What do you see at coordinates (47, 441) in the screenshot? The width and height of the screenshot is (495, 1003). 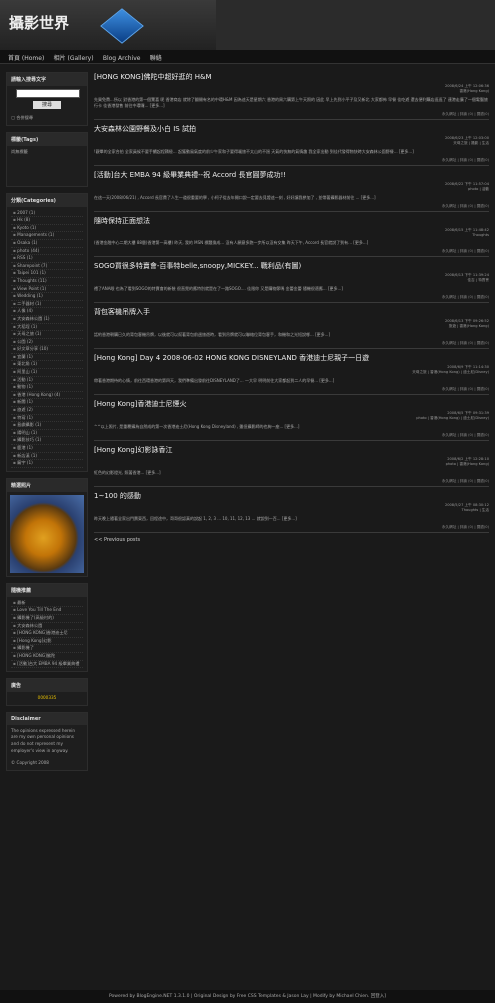 I see `category-item: 攝影技巧 (1)` at bounding box center [47, 441].